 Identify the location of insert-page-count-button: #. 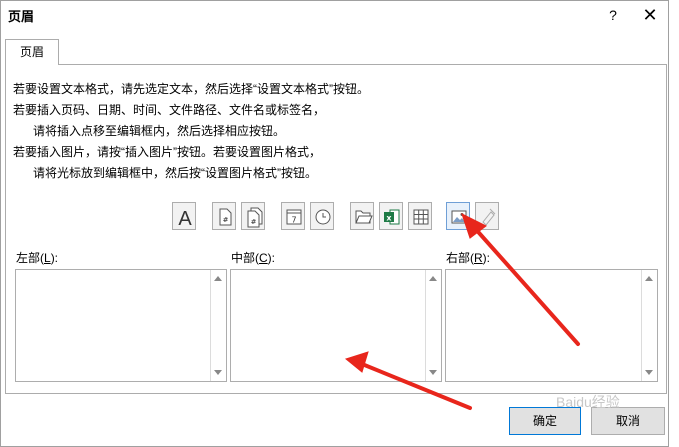
(253, 216).